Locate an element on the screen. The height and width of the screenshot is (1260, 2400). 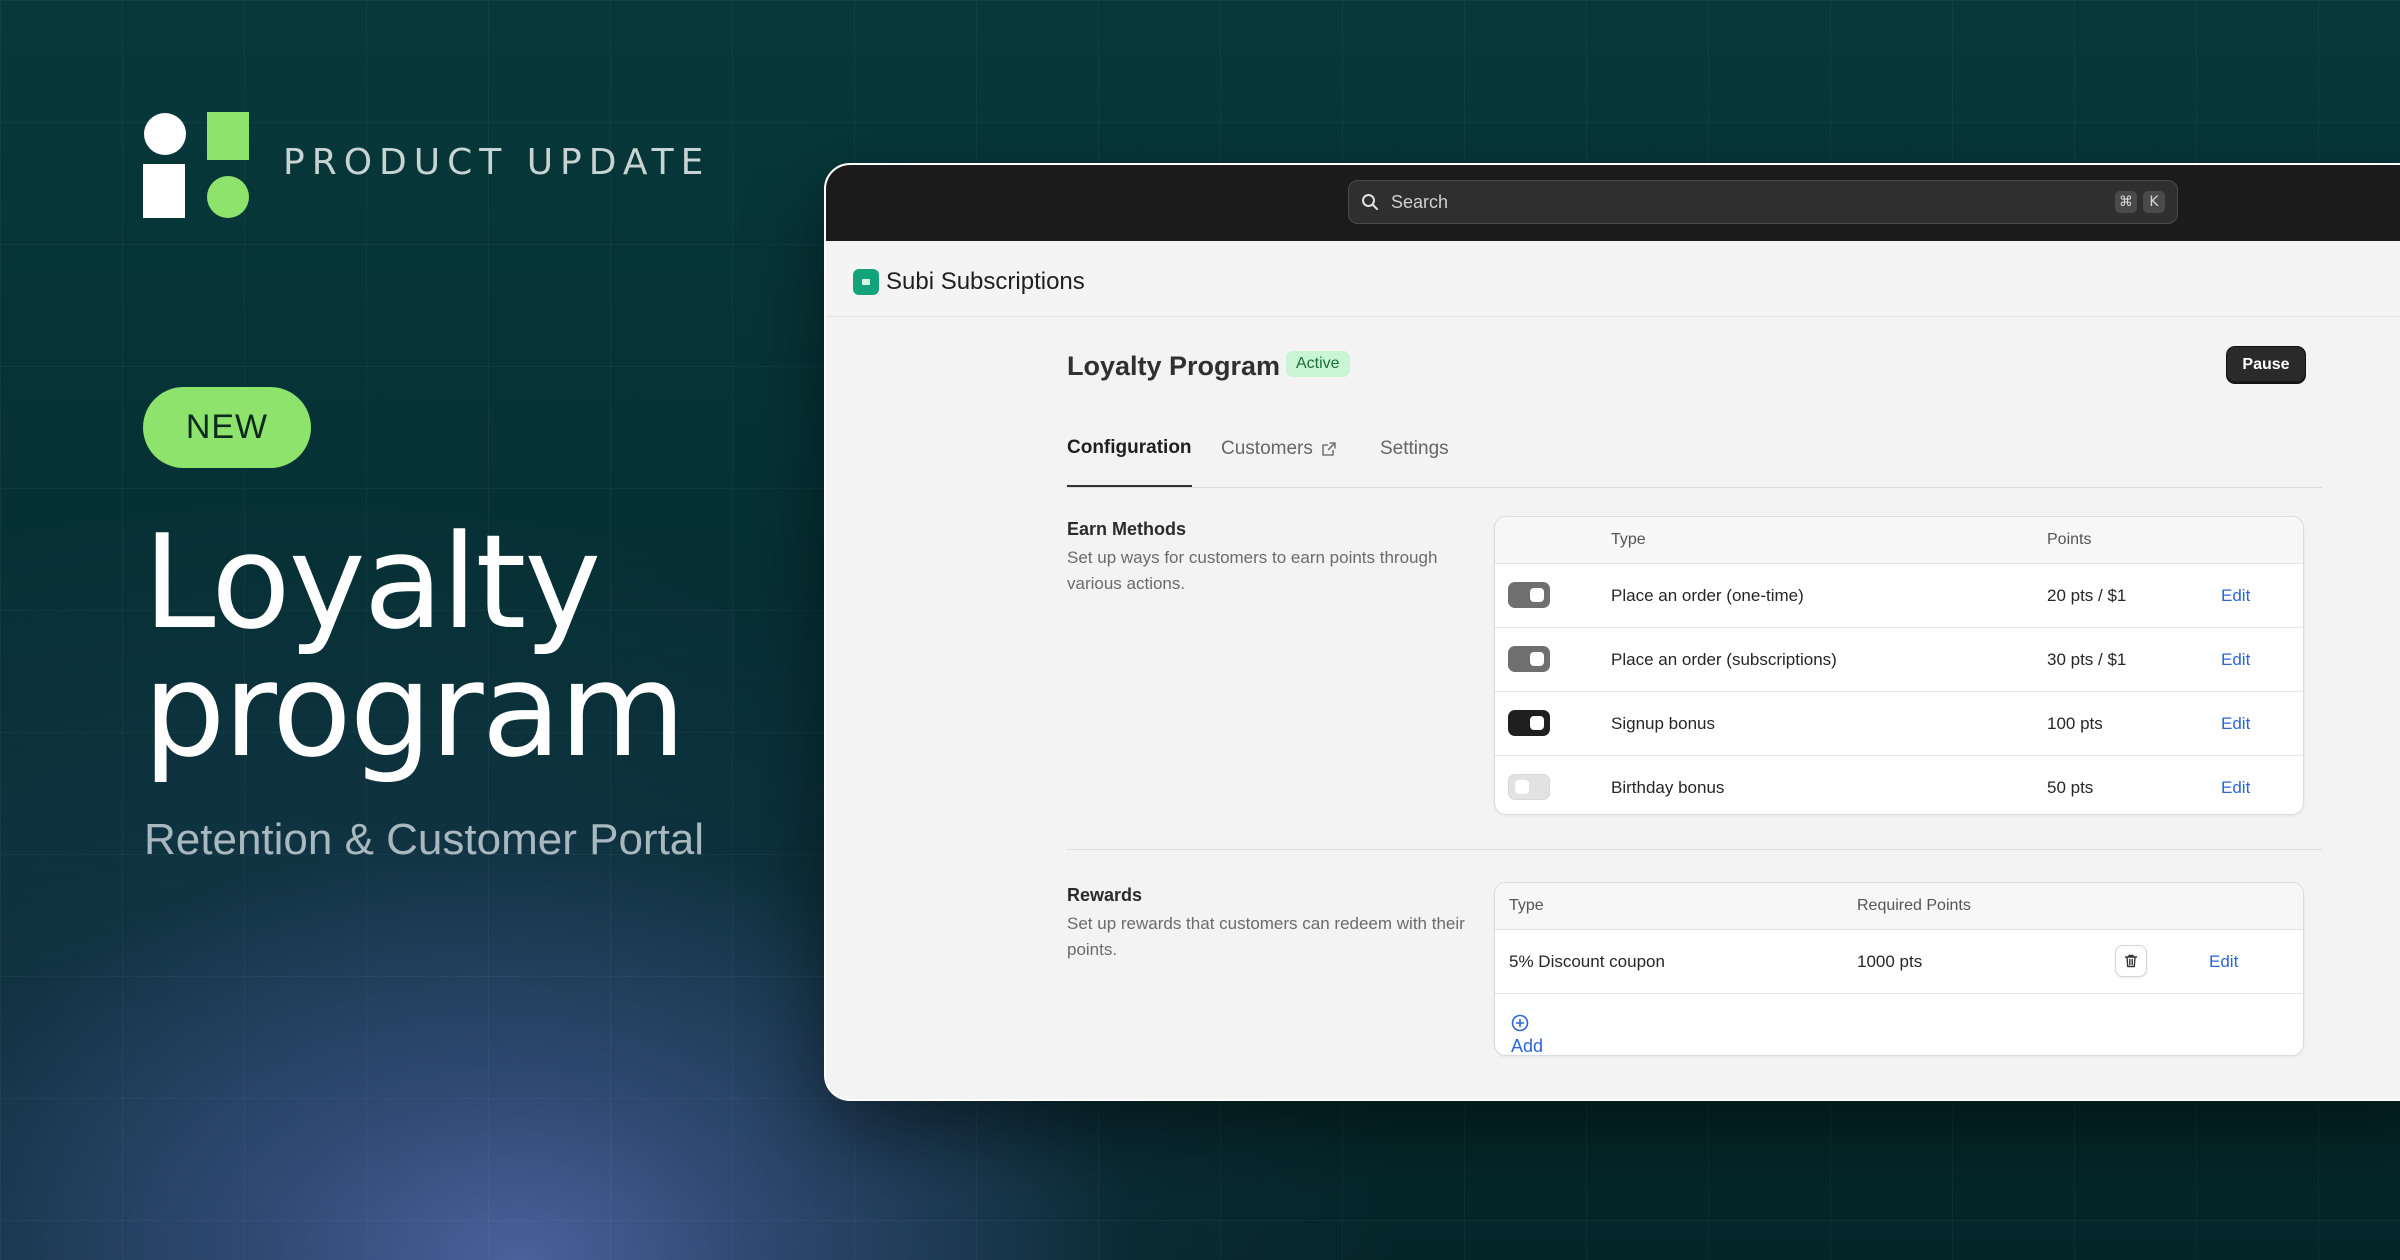
earn-type: Place an order (subscriptions) is located at coordinates (1724, 659).